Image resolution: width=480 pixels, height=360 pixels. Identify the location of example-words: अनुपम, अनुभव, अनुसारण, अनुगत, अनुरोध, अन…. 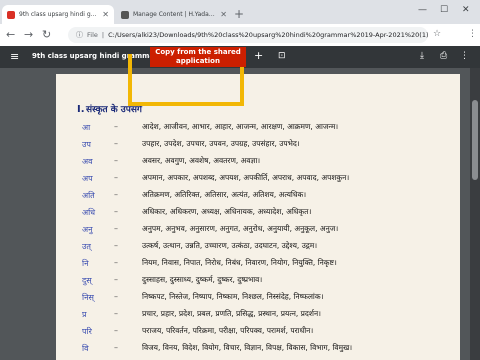
(240, 228).